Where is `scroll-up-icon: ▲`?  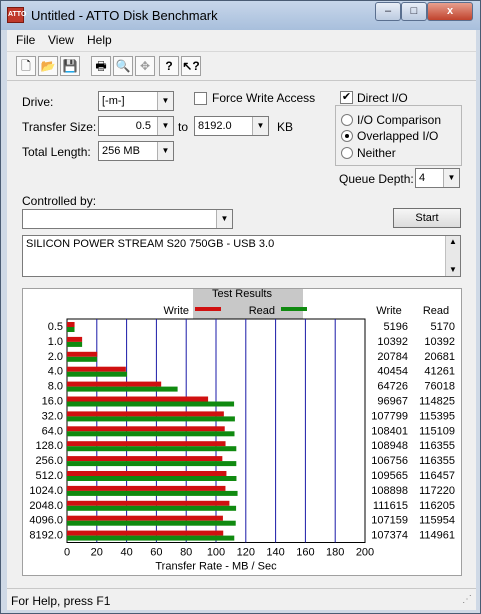 scroll-up-icon: ▲ is located at coordinates (453, 242).